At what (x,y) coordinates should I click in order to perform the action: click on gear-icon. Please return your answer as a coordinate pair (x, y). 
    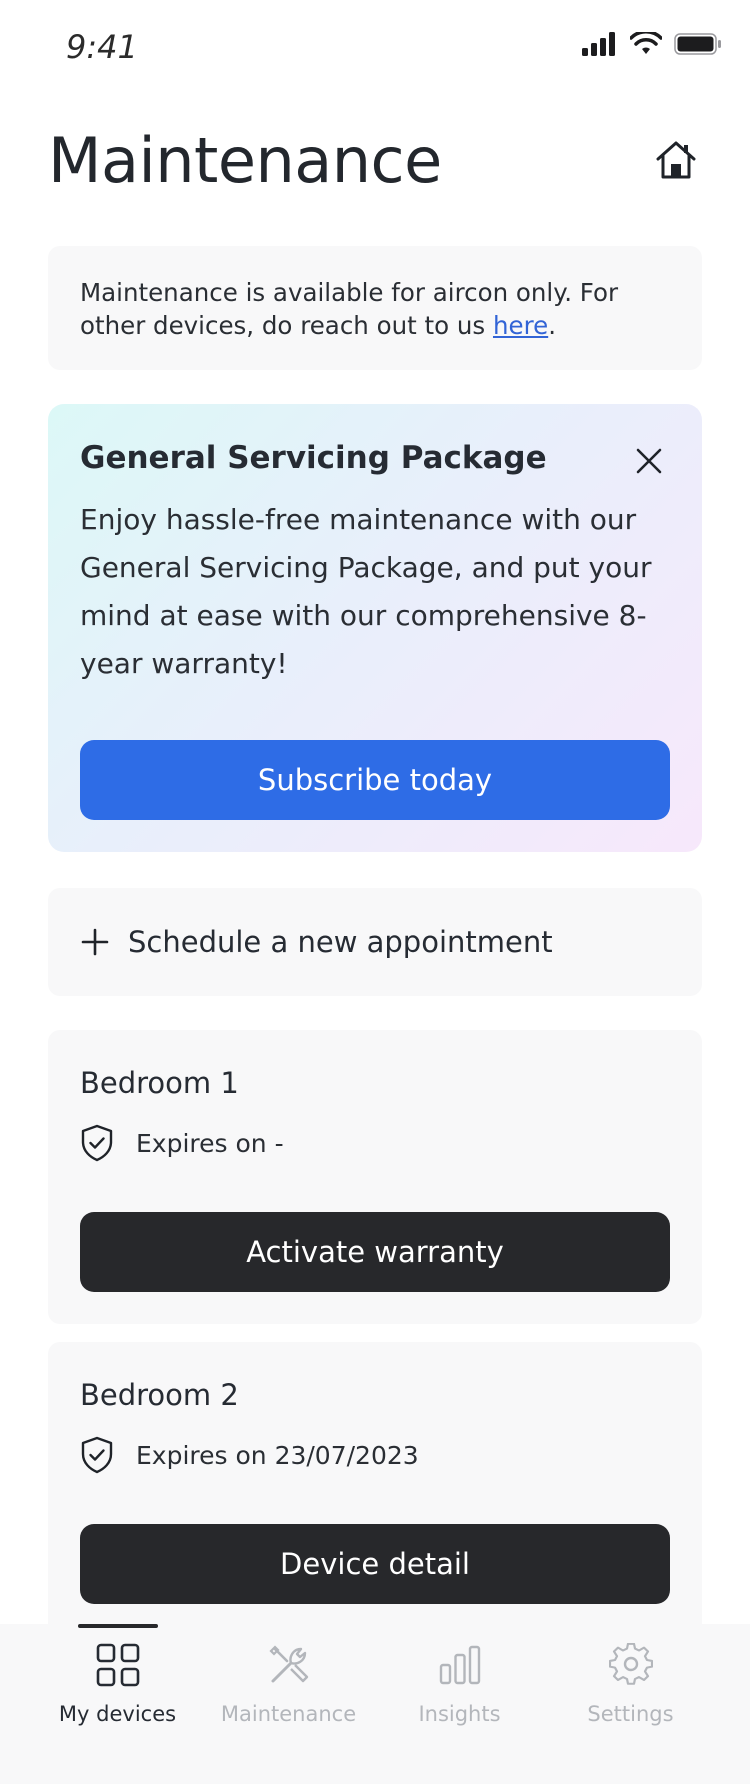
    Looking at the image, I should click on (631, 1665).